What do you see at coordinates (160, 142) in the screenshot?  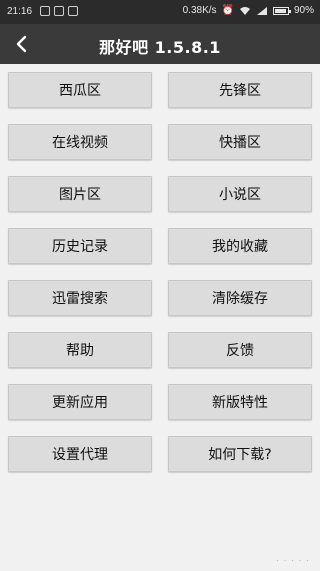 I see `menu-row: 在线视频 快播区` at bounding box center [160, 142].